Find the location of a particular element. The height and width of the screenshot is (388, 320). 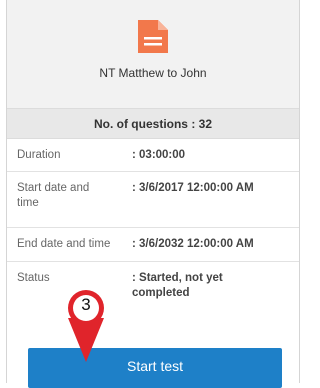

status-value-line1: : Started, not yet is located at coordinates (177, 278).